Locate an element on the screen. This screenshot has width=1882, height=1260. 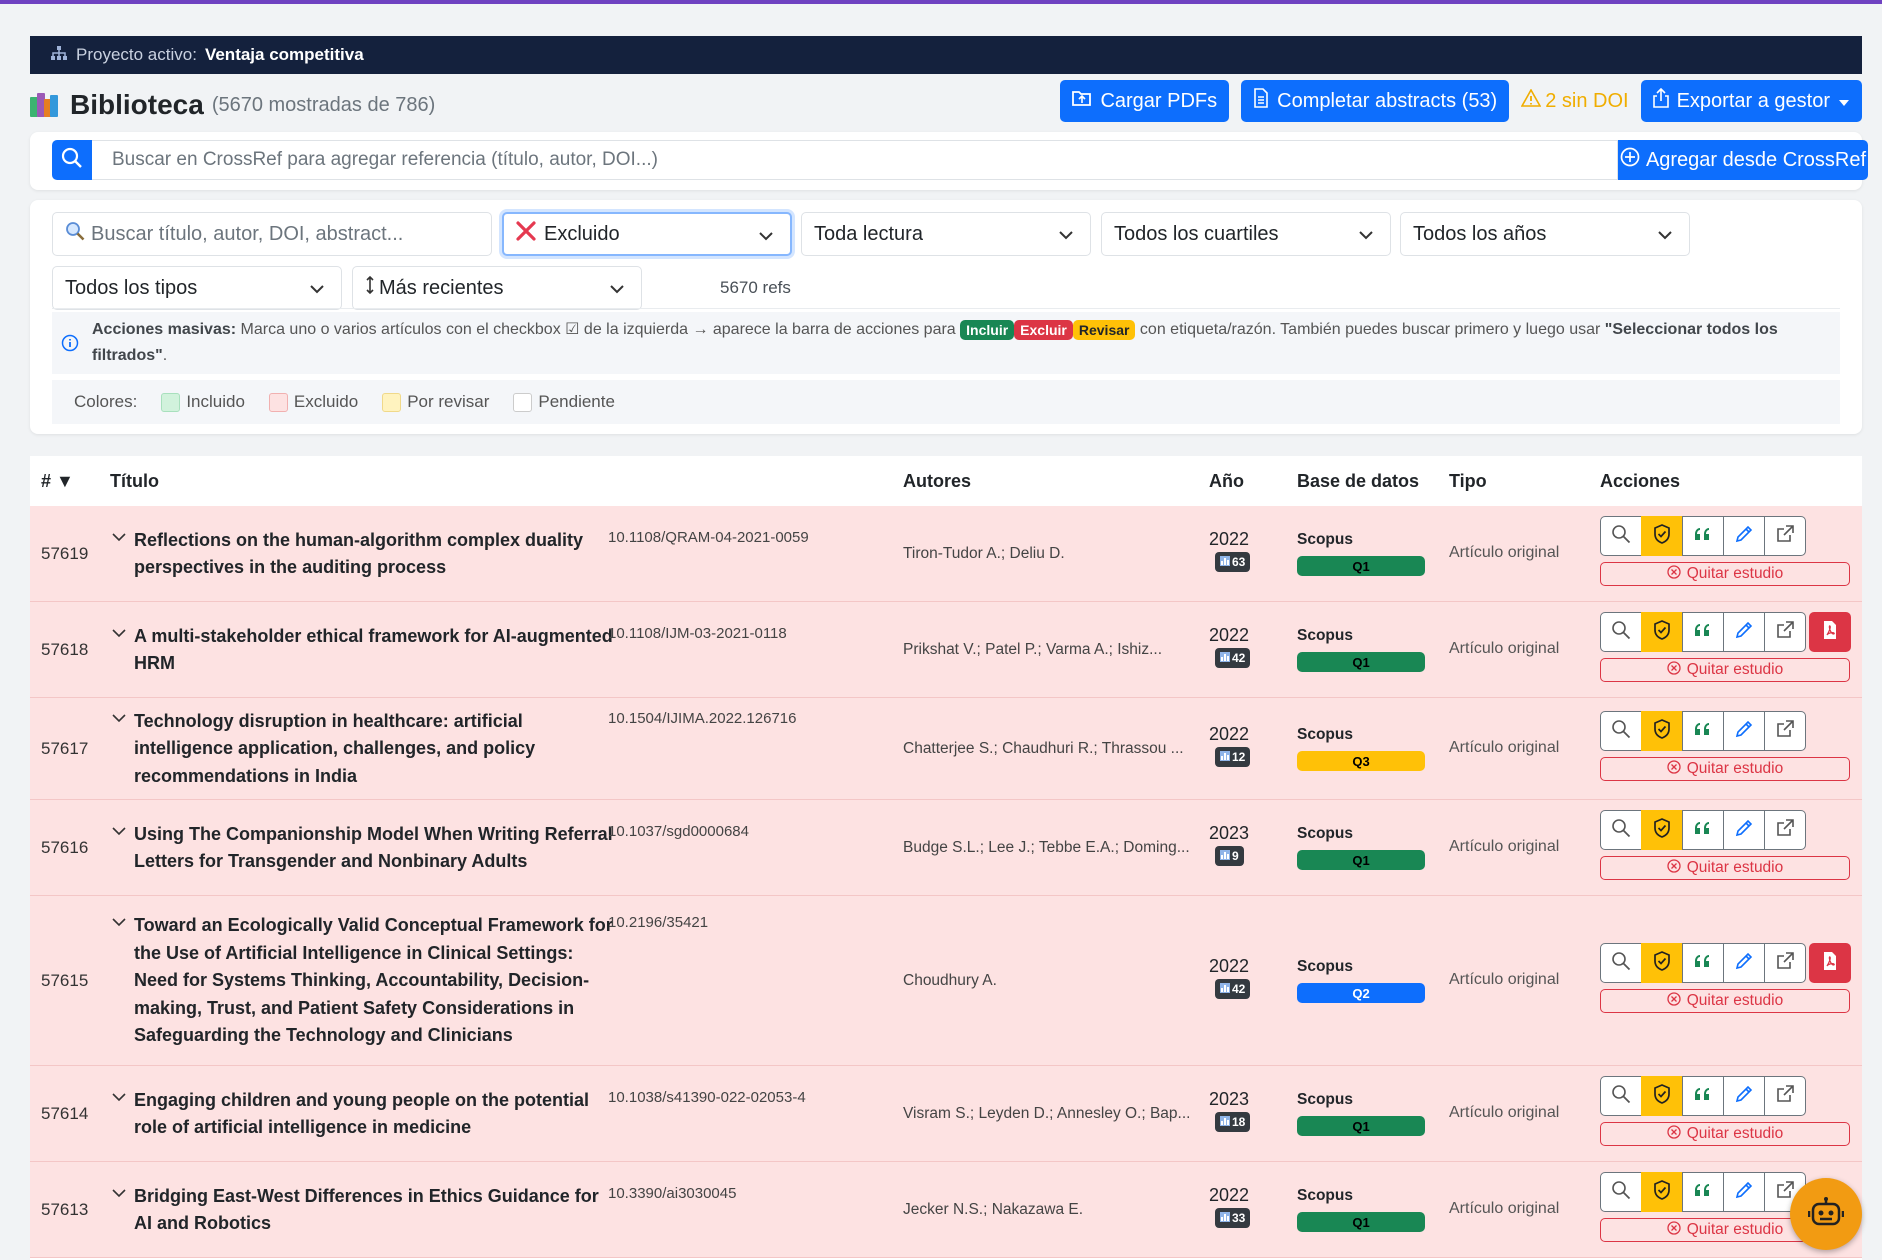
search-icon is located at coordinates (1621, 731).